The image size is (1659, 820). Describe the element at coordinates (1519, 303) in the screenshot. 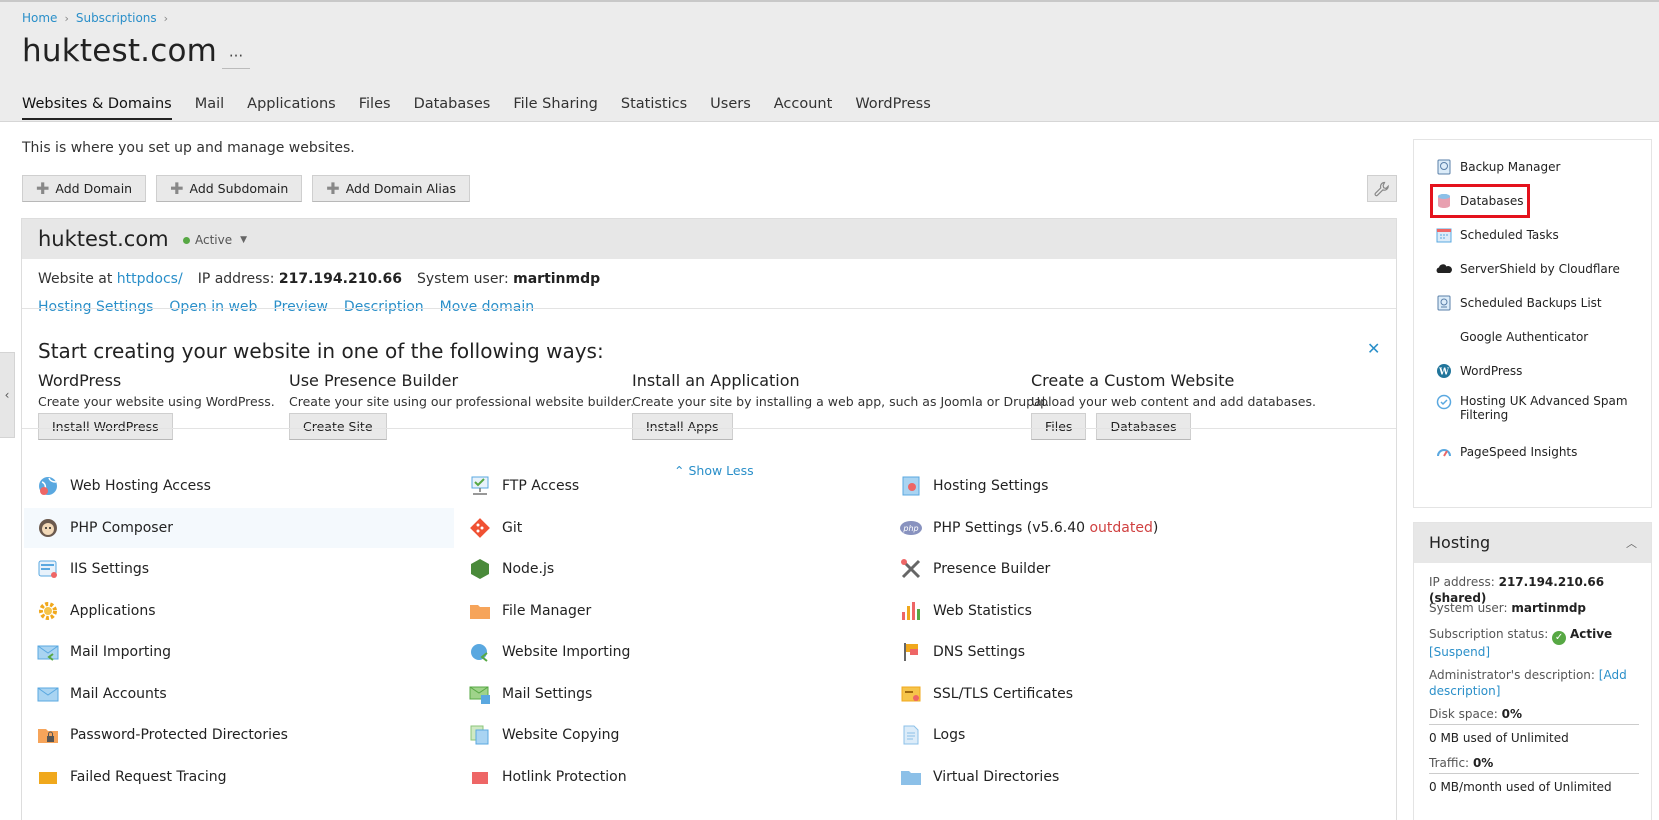

I see `side-item-scheduled-backups: Scheduled Backups List` at that location.